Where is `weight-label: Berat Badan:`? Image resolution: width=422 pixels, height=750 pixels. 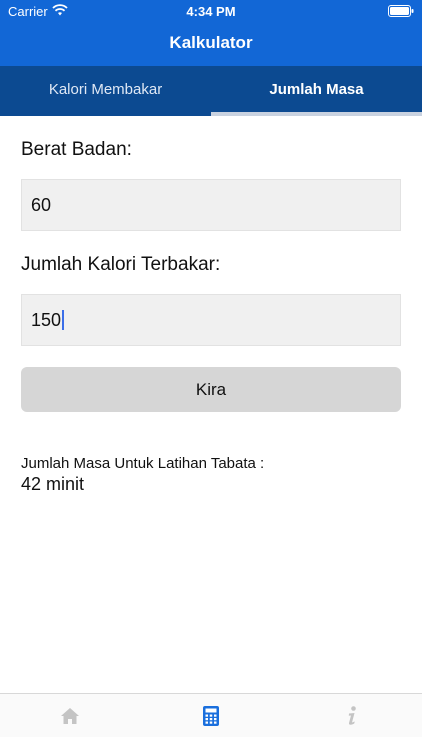 weight-label: Berat Badan: is located at coordinates (76, 149).